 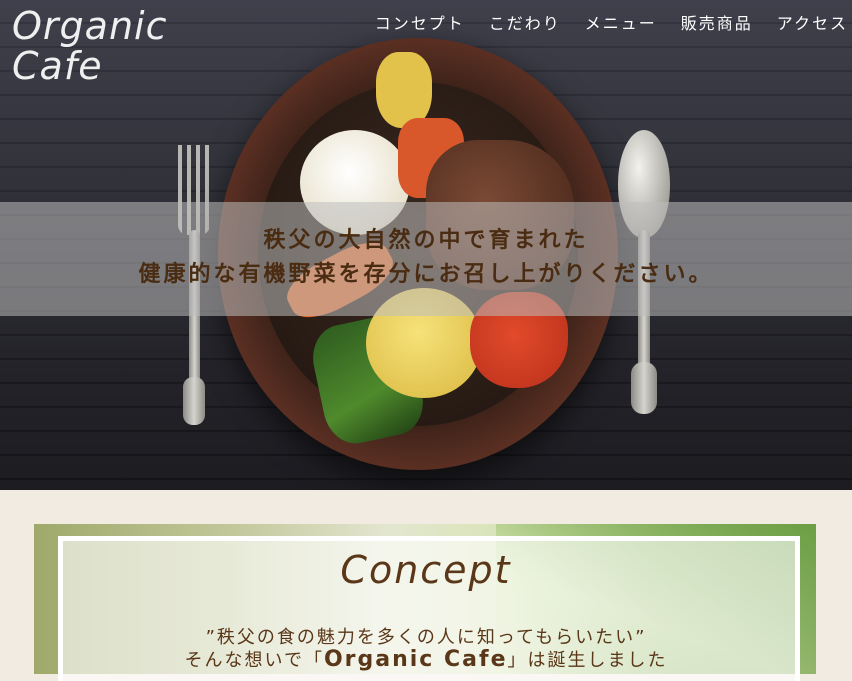 What do you see at coordinates (812, 22) in the screenshot?
I see `nav-item-access: アクセス` at bounding box center [812, 22].